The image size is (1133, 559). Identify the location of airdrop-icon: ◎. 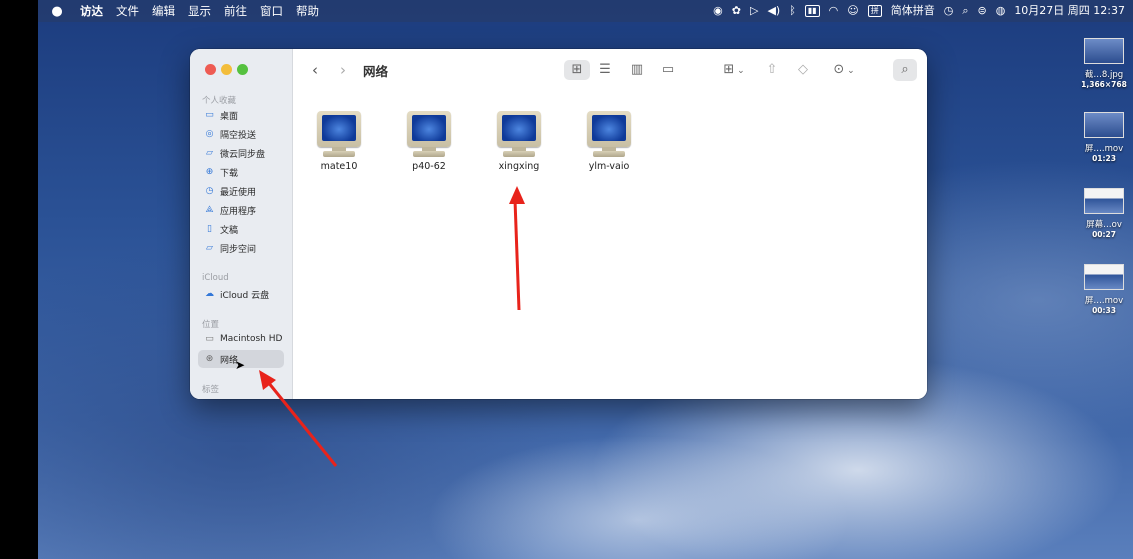
(209, 134).